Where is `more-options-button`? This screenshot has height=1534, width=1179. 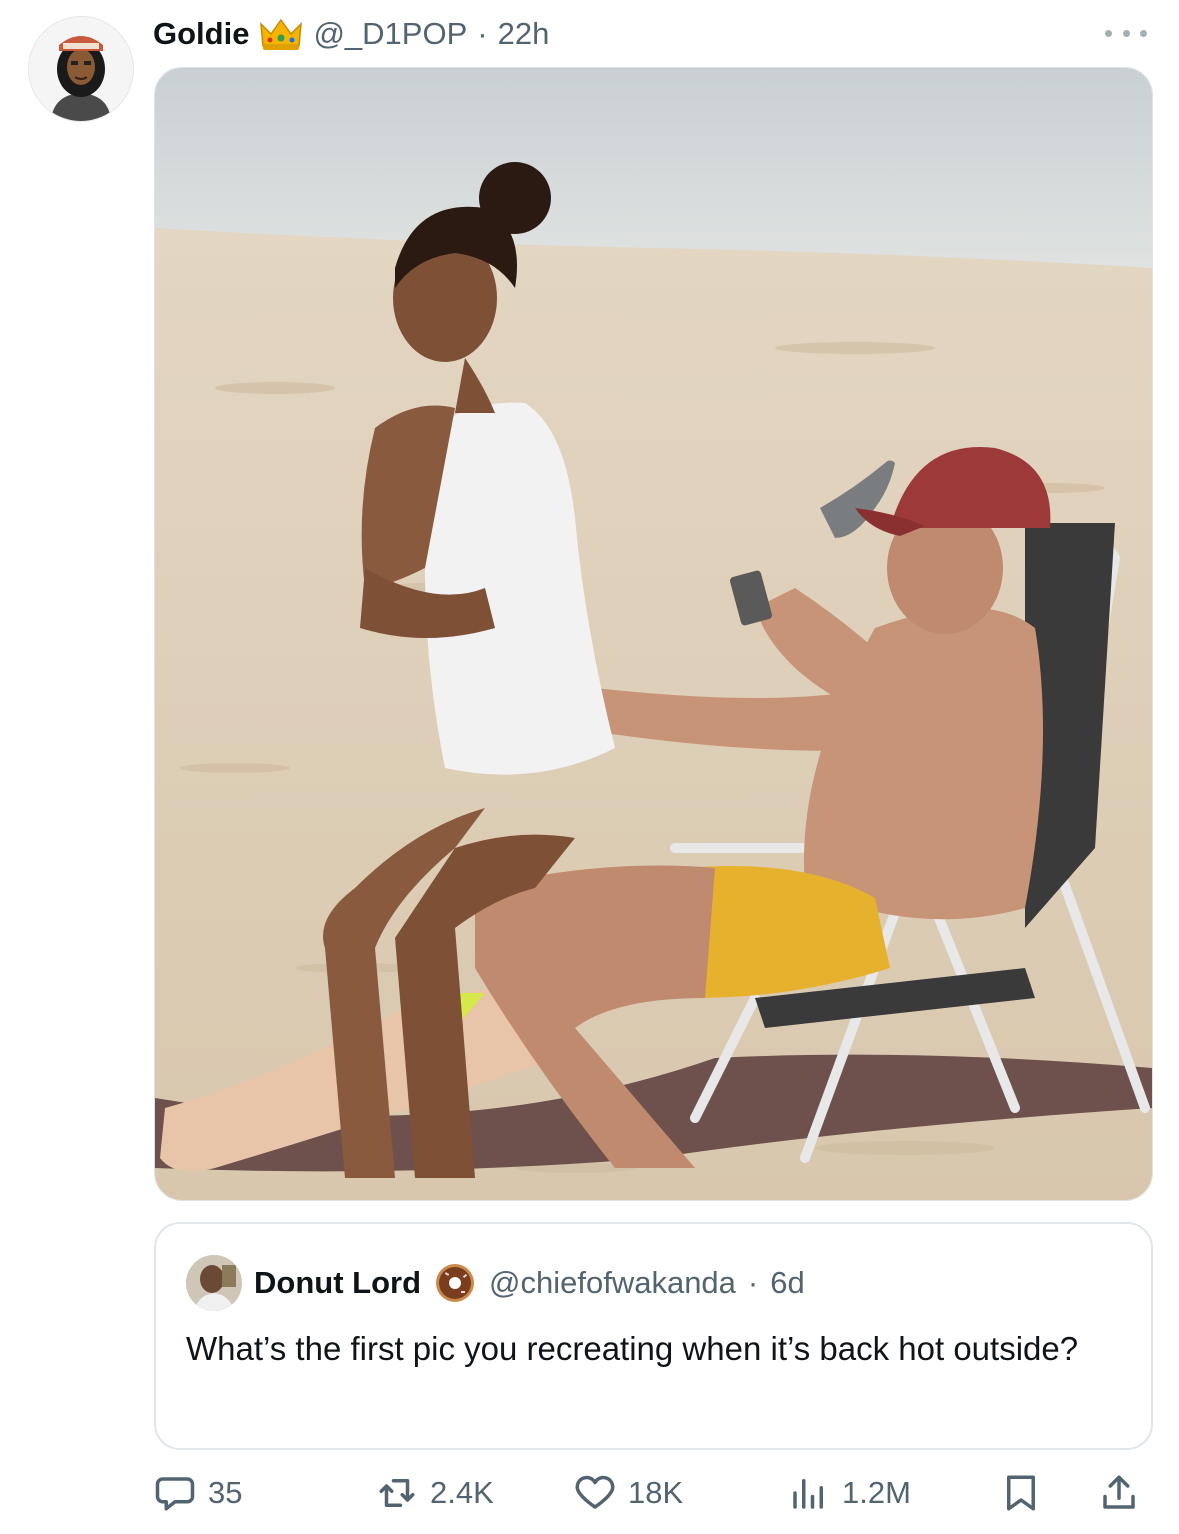
more-options-button is located at coordinates (1126, 33).